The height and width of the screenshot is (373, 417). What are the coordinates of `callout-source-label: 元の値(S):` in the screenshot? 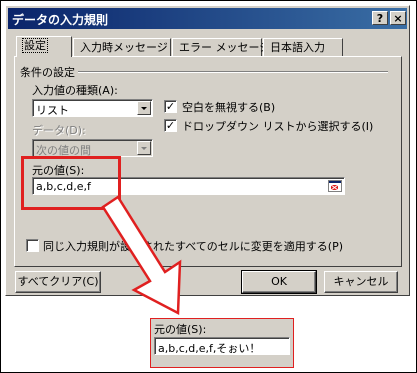 It's located at (180, 329).